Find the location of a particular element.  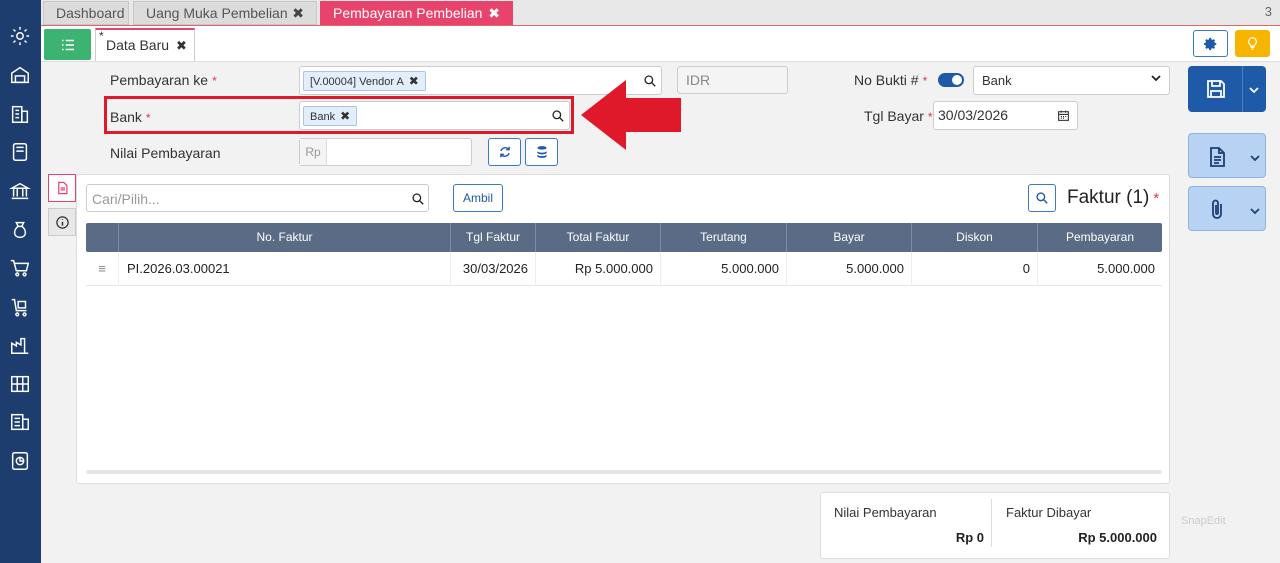

list-view-button is located at coordinates (67, 44).